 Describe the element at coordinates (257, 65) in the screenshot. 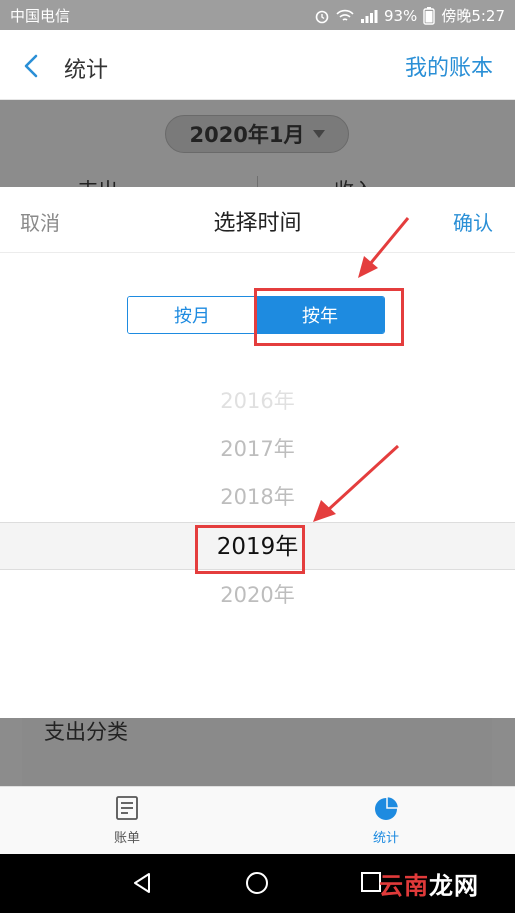

I see `navigation-bar: 统计 我的账本` at that location.